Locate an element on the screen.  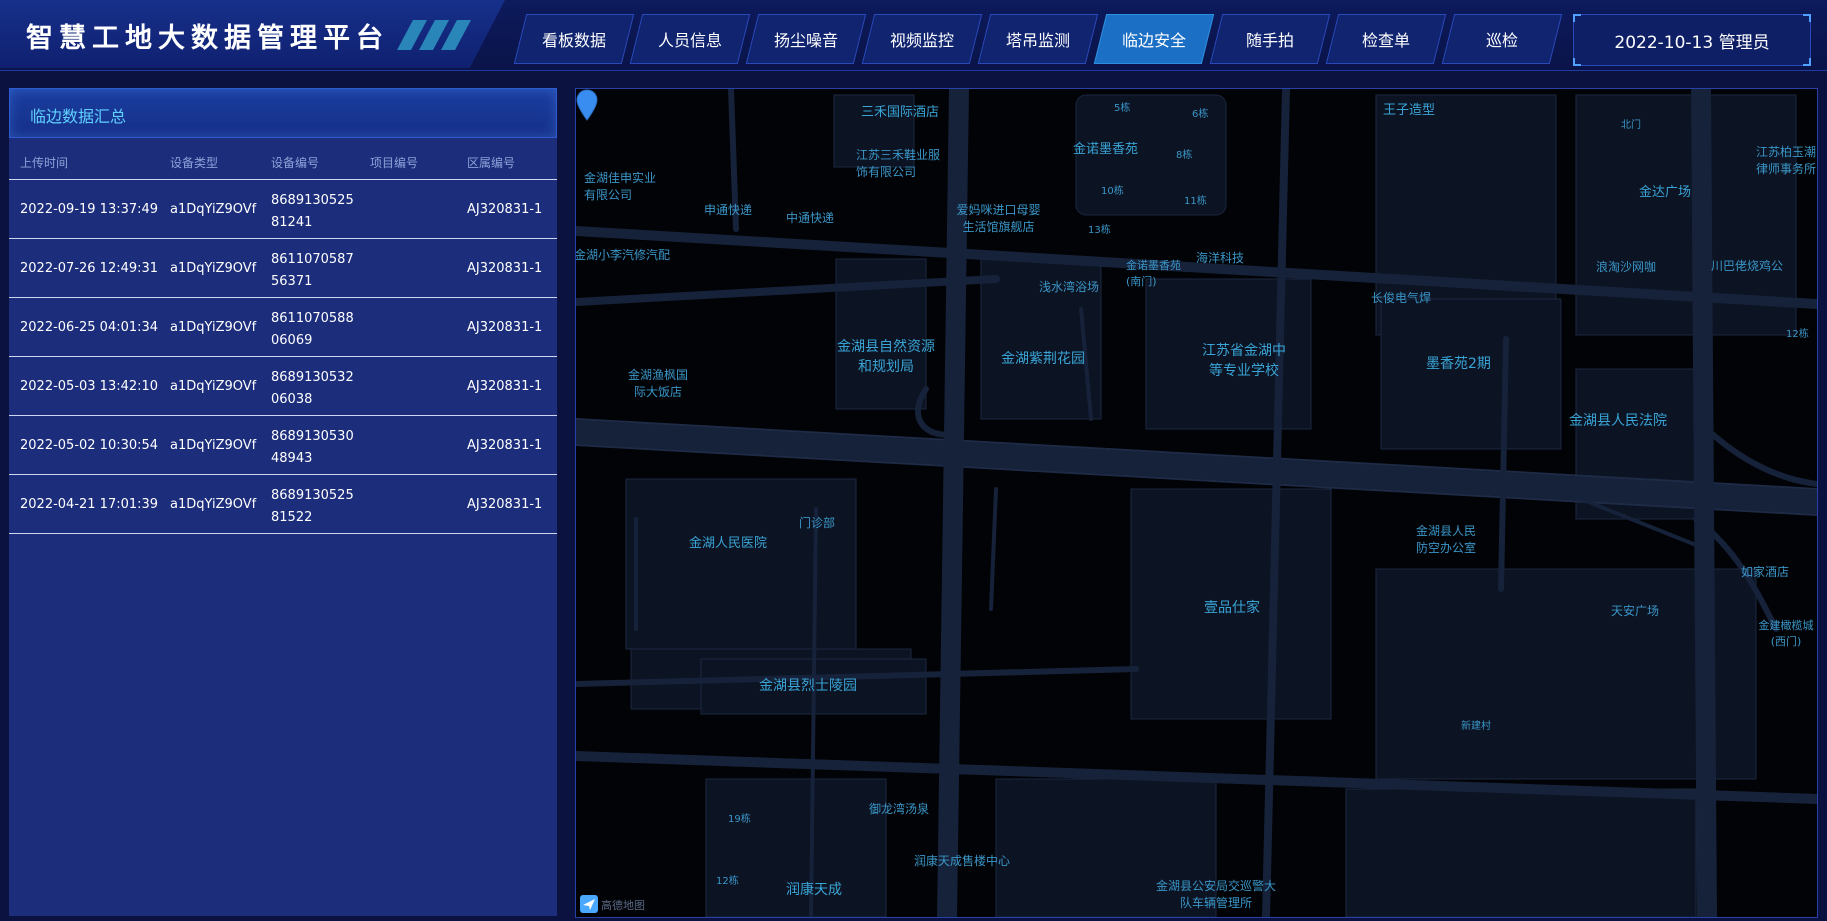
date-user-text: 2022-10-13 管理员 is located at coordinates (1692, 42).